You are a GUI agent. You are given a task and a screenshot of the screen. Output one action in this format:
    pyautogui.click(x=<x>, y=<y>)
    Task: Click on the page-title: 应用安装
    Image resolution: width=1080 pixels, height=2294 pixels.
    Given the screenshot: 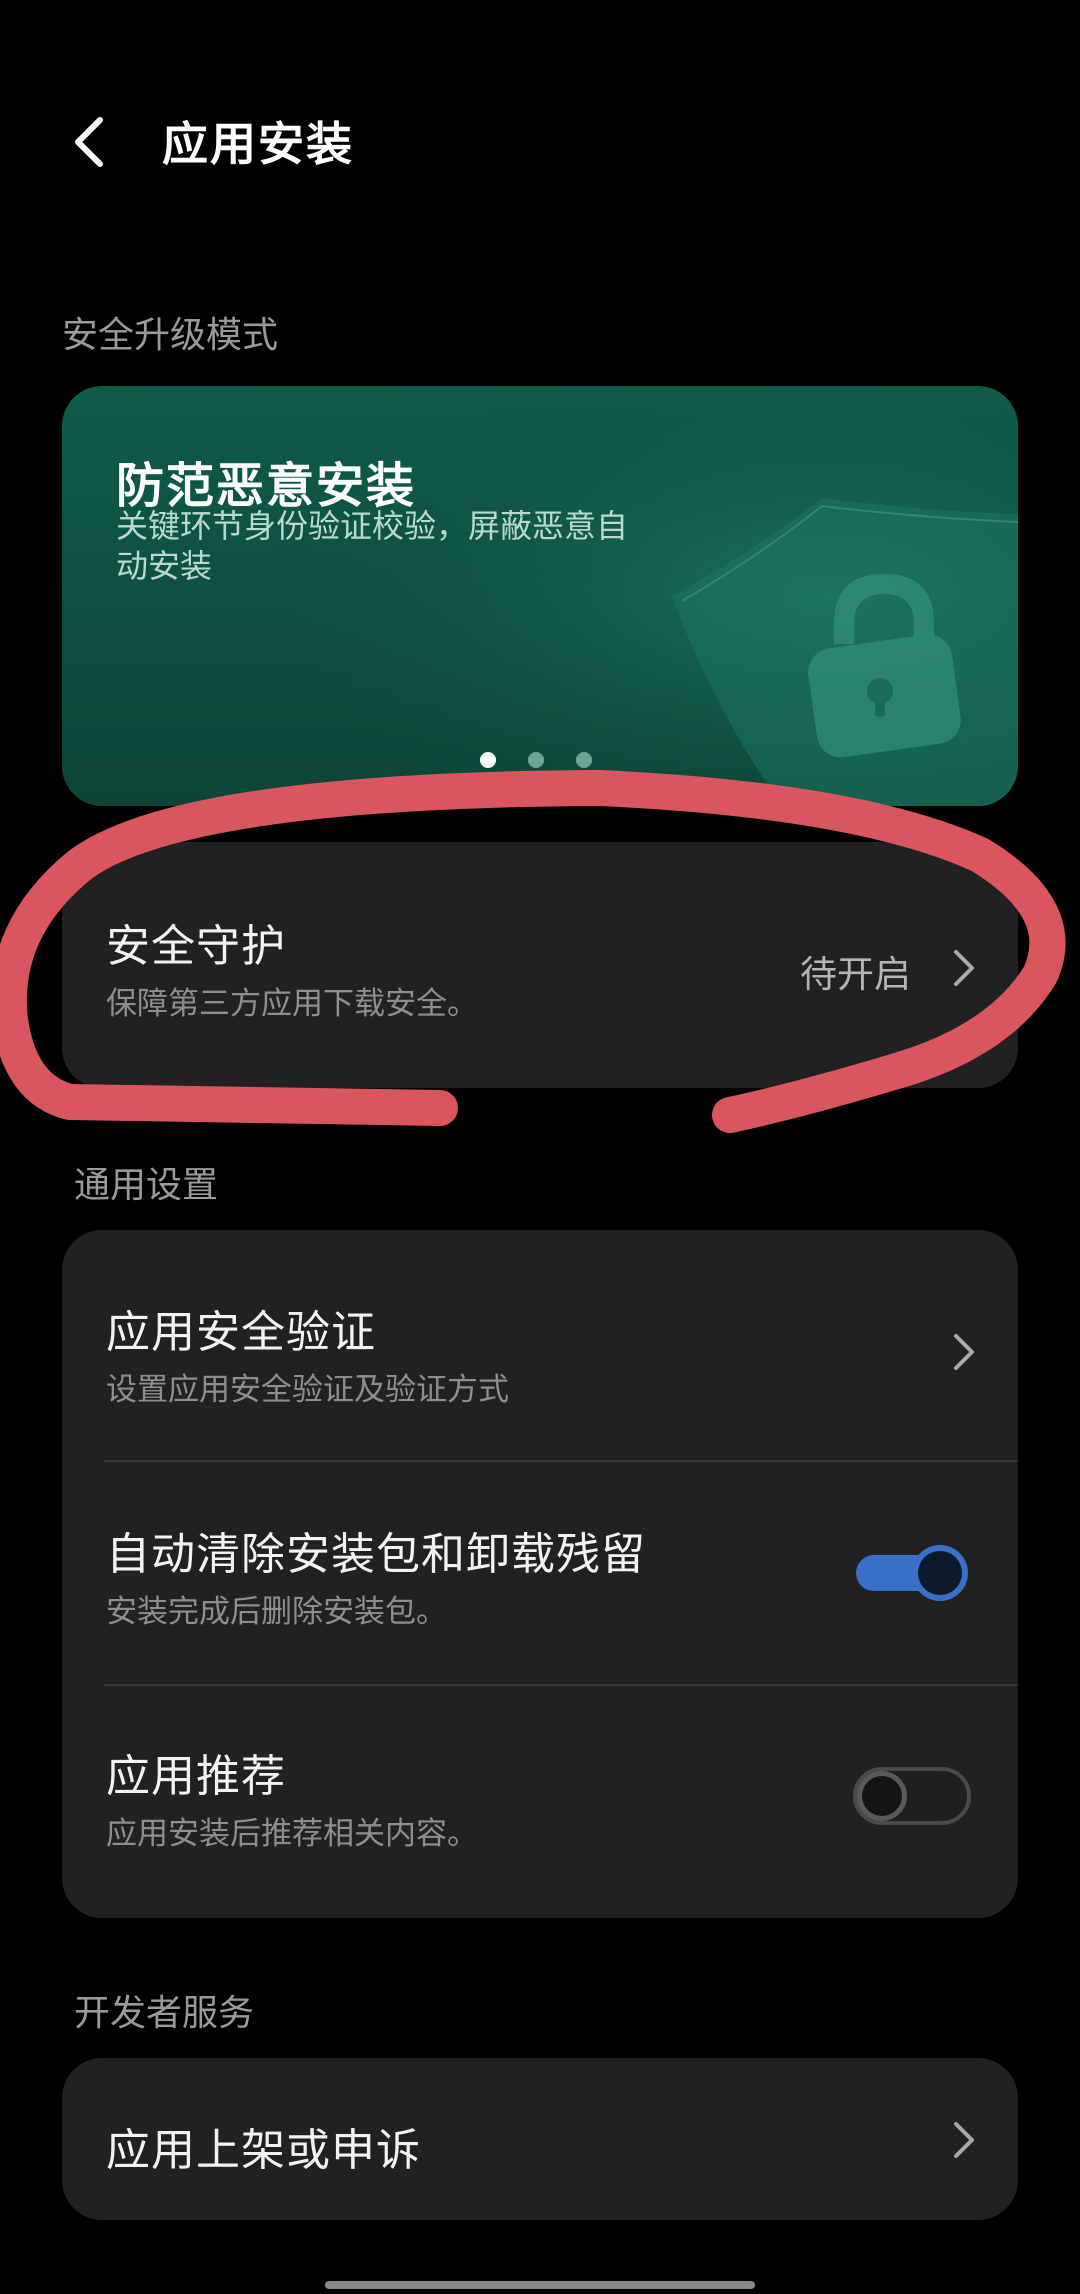 What is the action you would take?
    pyautogui.click(x=258, y=144)
    